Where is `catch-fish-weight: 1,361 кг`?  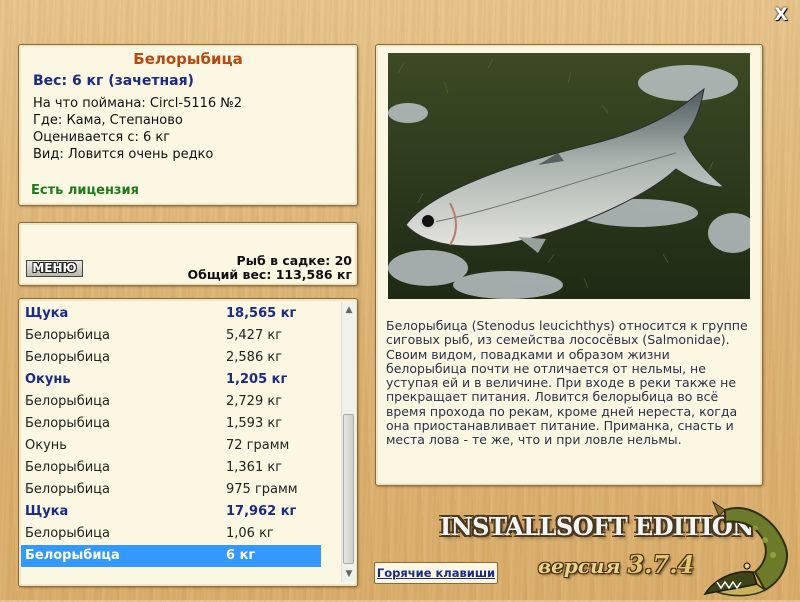
catch-fish-weight: 1,361 кг is located at coordinates (254, 467).